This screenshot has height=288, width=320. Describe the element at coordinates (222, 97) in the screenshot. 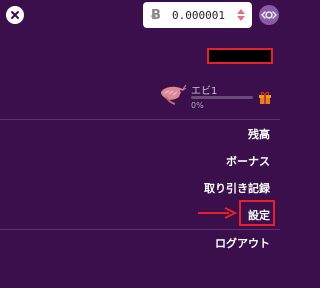

I see `rank-progress-bar` at that location.